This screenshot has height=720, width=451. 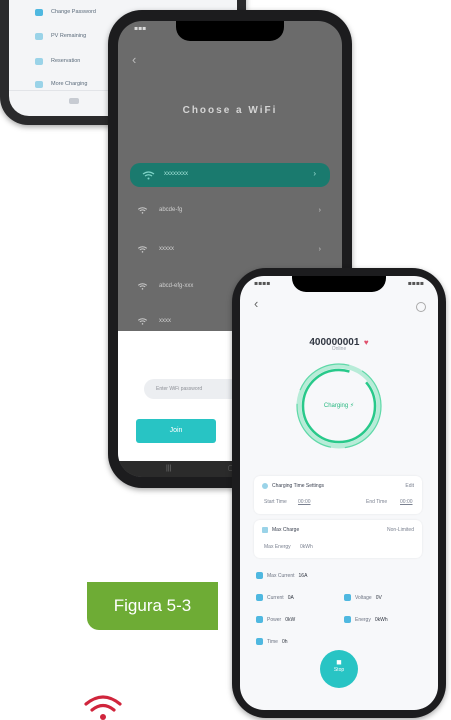 I want to click on stat-power: Power 0kW, so click(x=275, y=619).